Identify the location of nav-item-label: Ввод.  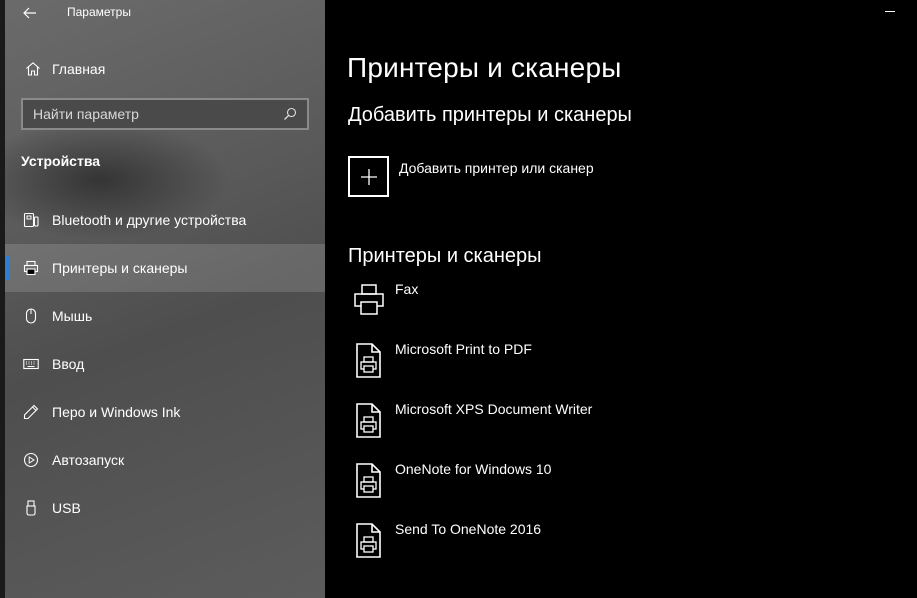
(68, 364).